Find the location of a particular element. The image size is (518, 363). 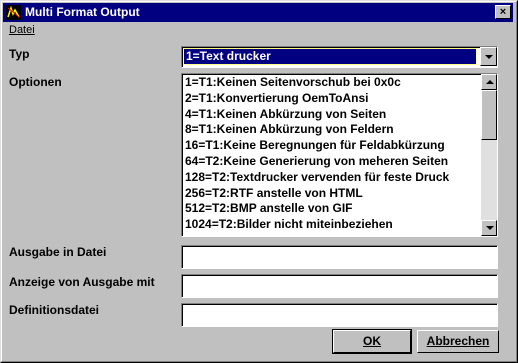

ausgabe-datei-field is located at coordinates (339, 257).